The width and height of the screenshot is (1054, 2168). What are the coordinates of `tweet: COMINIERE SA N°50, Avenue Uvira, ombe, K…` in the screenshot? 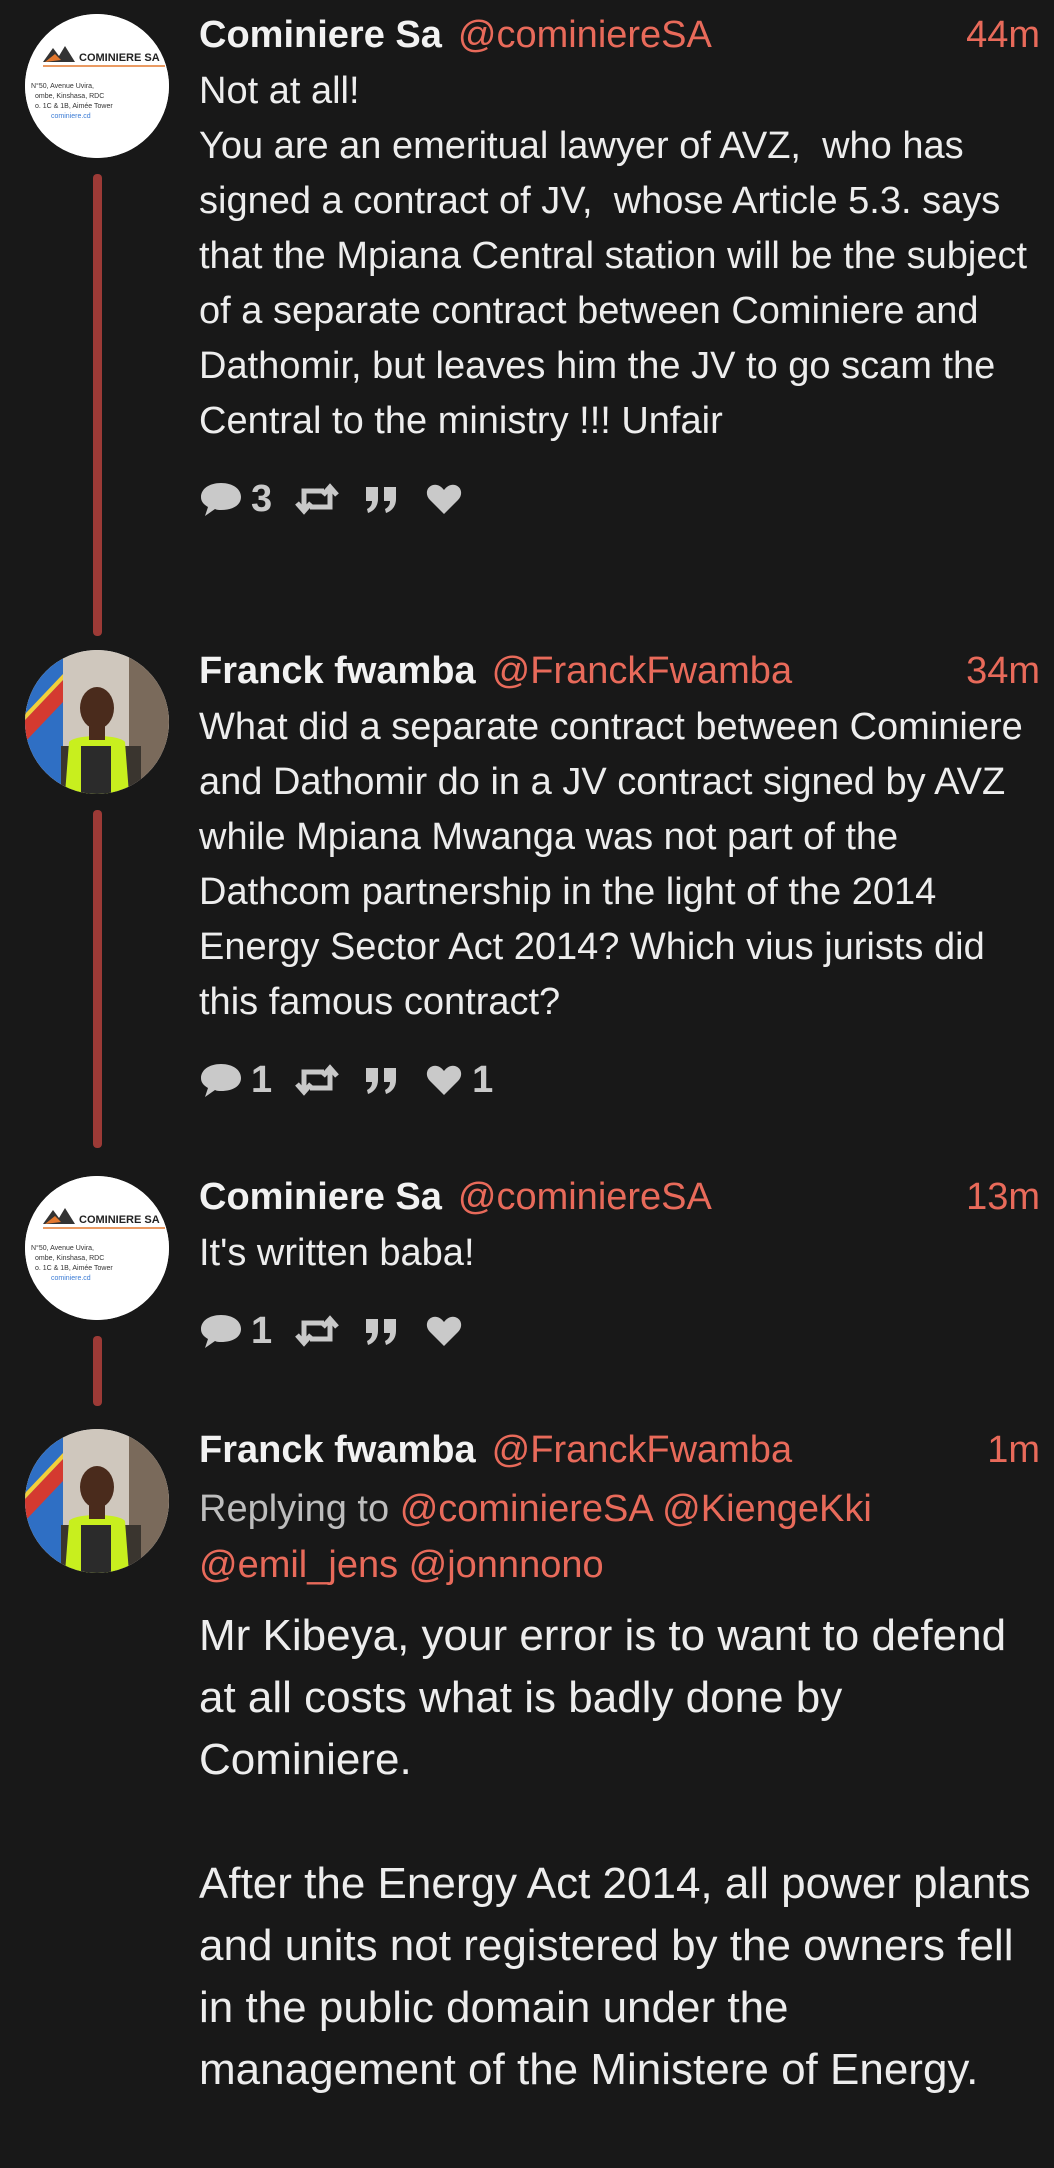 It's located at (527, 1288).